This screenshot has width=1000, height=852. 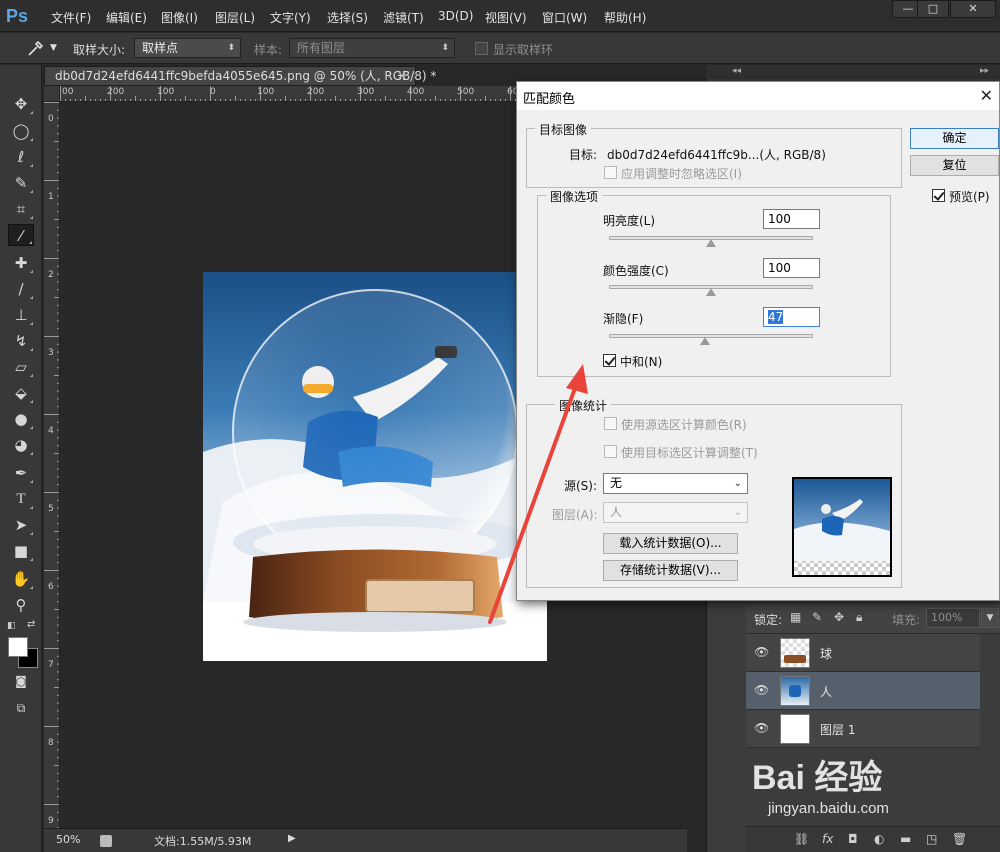 I want to click on layer-row: 👁︎ 人, so click(x=863, y=691).